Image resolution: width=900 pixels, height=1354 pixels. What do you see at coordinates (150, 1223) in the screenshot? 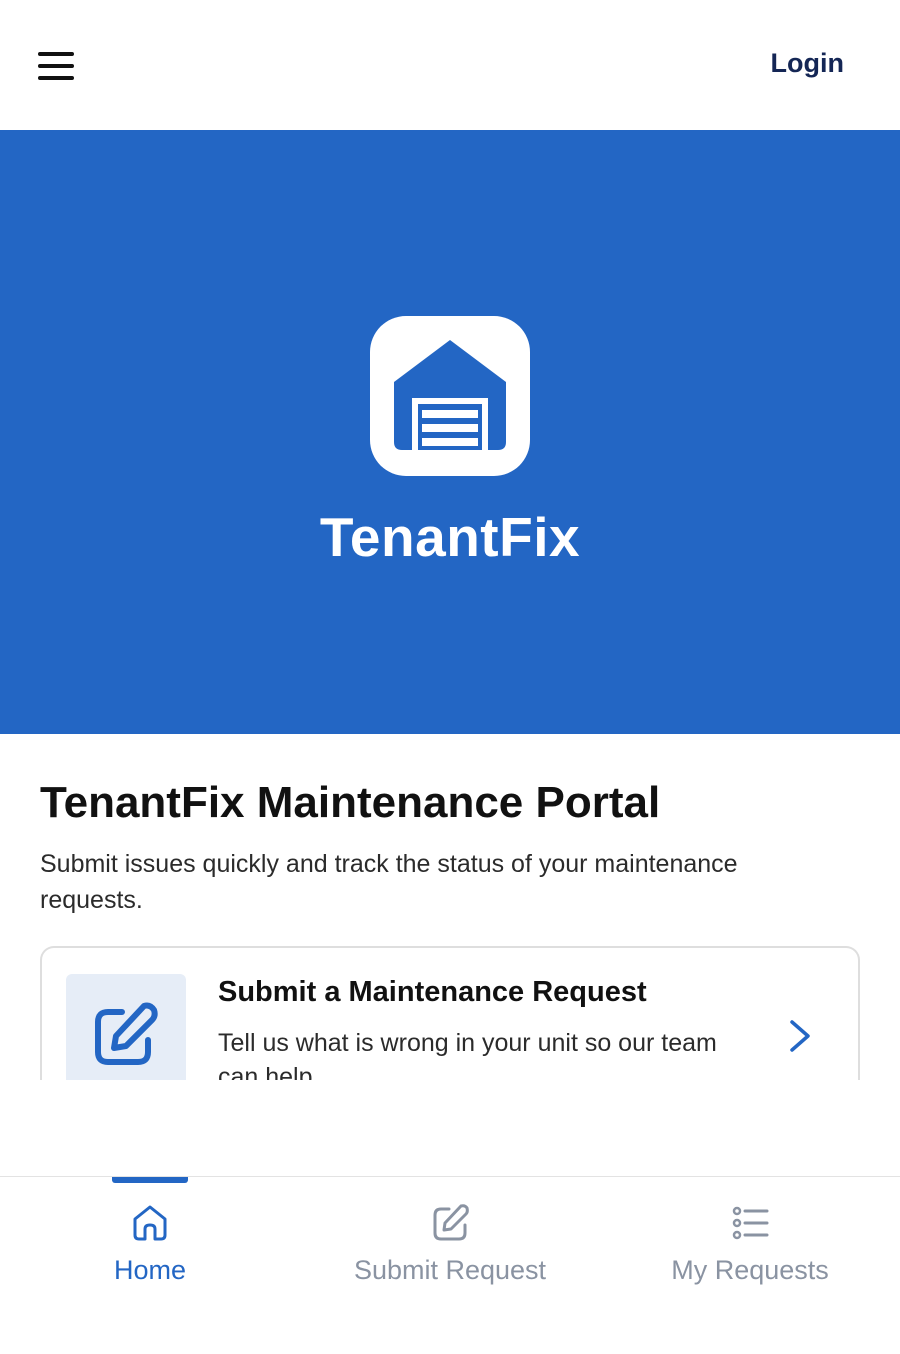
I see `home-icon` at bounding box center [150, 1223].